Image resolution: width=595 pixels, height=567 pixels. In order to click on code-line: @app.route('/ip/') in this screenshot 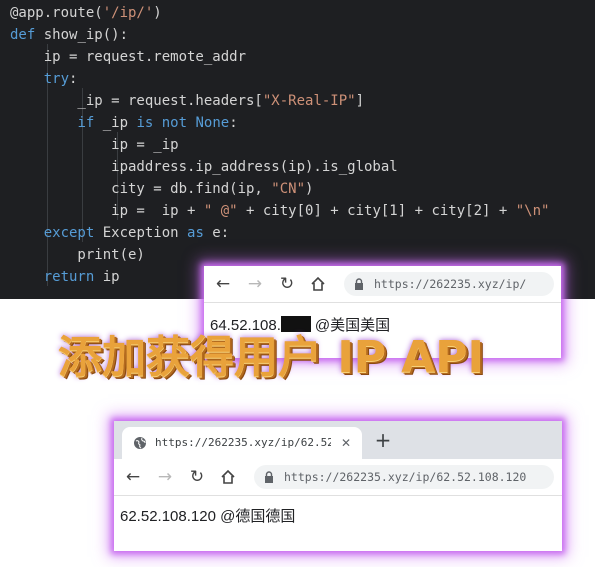, I will do `click(86, 13)`.